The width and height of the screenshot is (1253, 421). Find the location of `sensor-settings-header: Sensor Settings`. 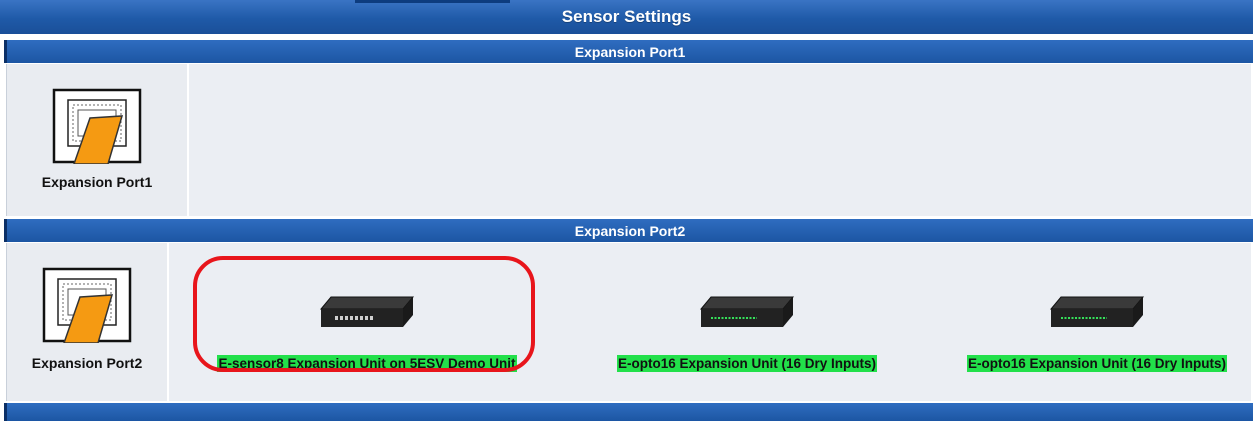

sensor-settings-header: Sensor Settings is located at coordinates (626, 17).